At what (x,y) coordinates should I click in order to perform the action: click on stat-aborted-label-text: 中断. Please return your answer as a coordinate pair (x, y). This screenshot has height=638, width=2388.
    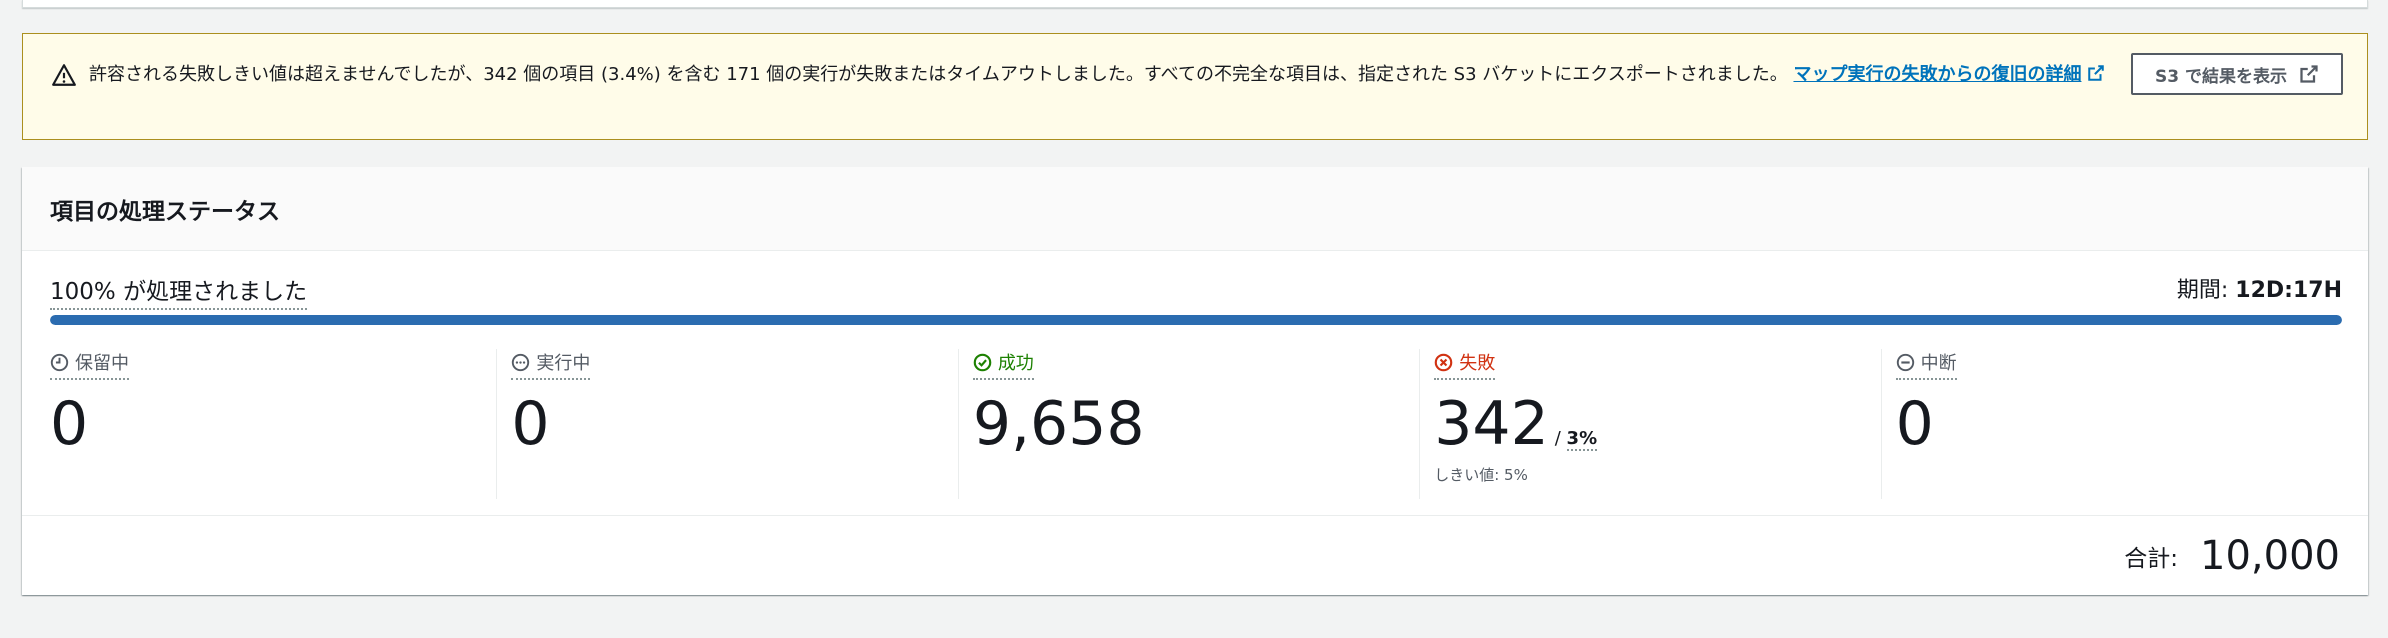
    Looking at the image, I should click on (1938, 363).